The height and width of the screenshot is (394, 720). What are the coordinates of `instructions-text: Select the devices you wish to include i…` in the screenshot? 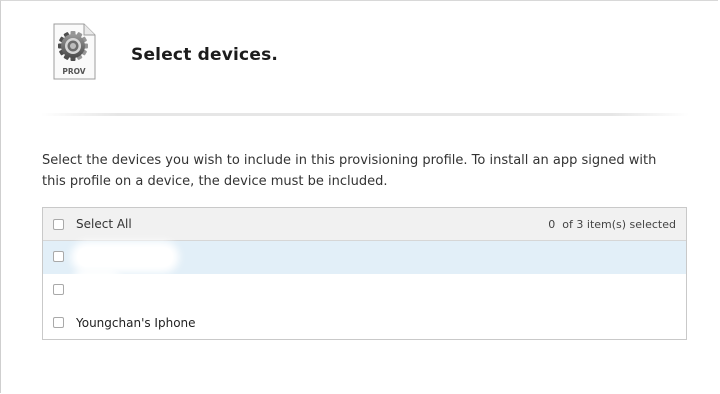 It's located at (349, 171).